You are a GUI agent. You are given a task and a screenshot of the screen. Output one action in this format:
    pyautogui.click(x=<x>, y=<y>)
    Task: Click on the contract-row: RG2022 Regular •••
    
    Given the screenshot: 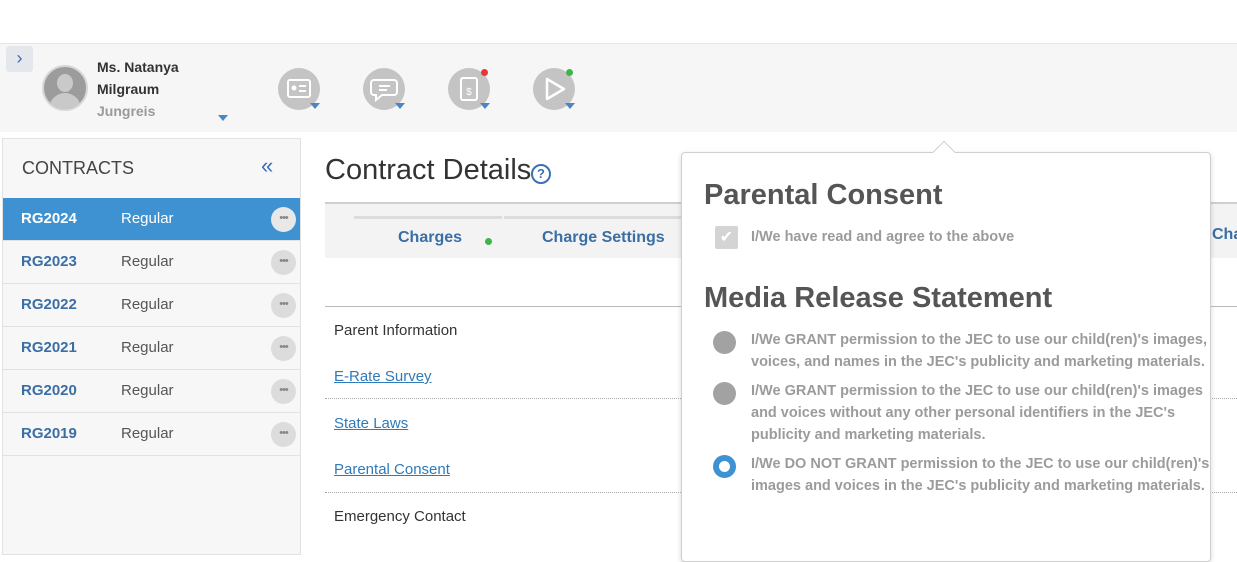 What is the action you would take?
    pyautogui.click(x=151, y=305)
    